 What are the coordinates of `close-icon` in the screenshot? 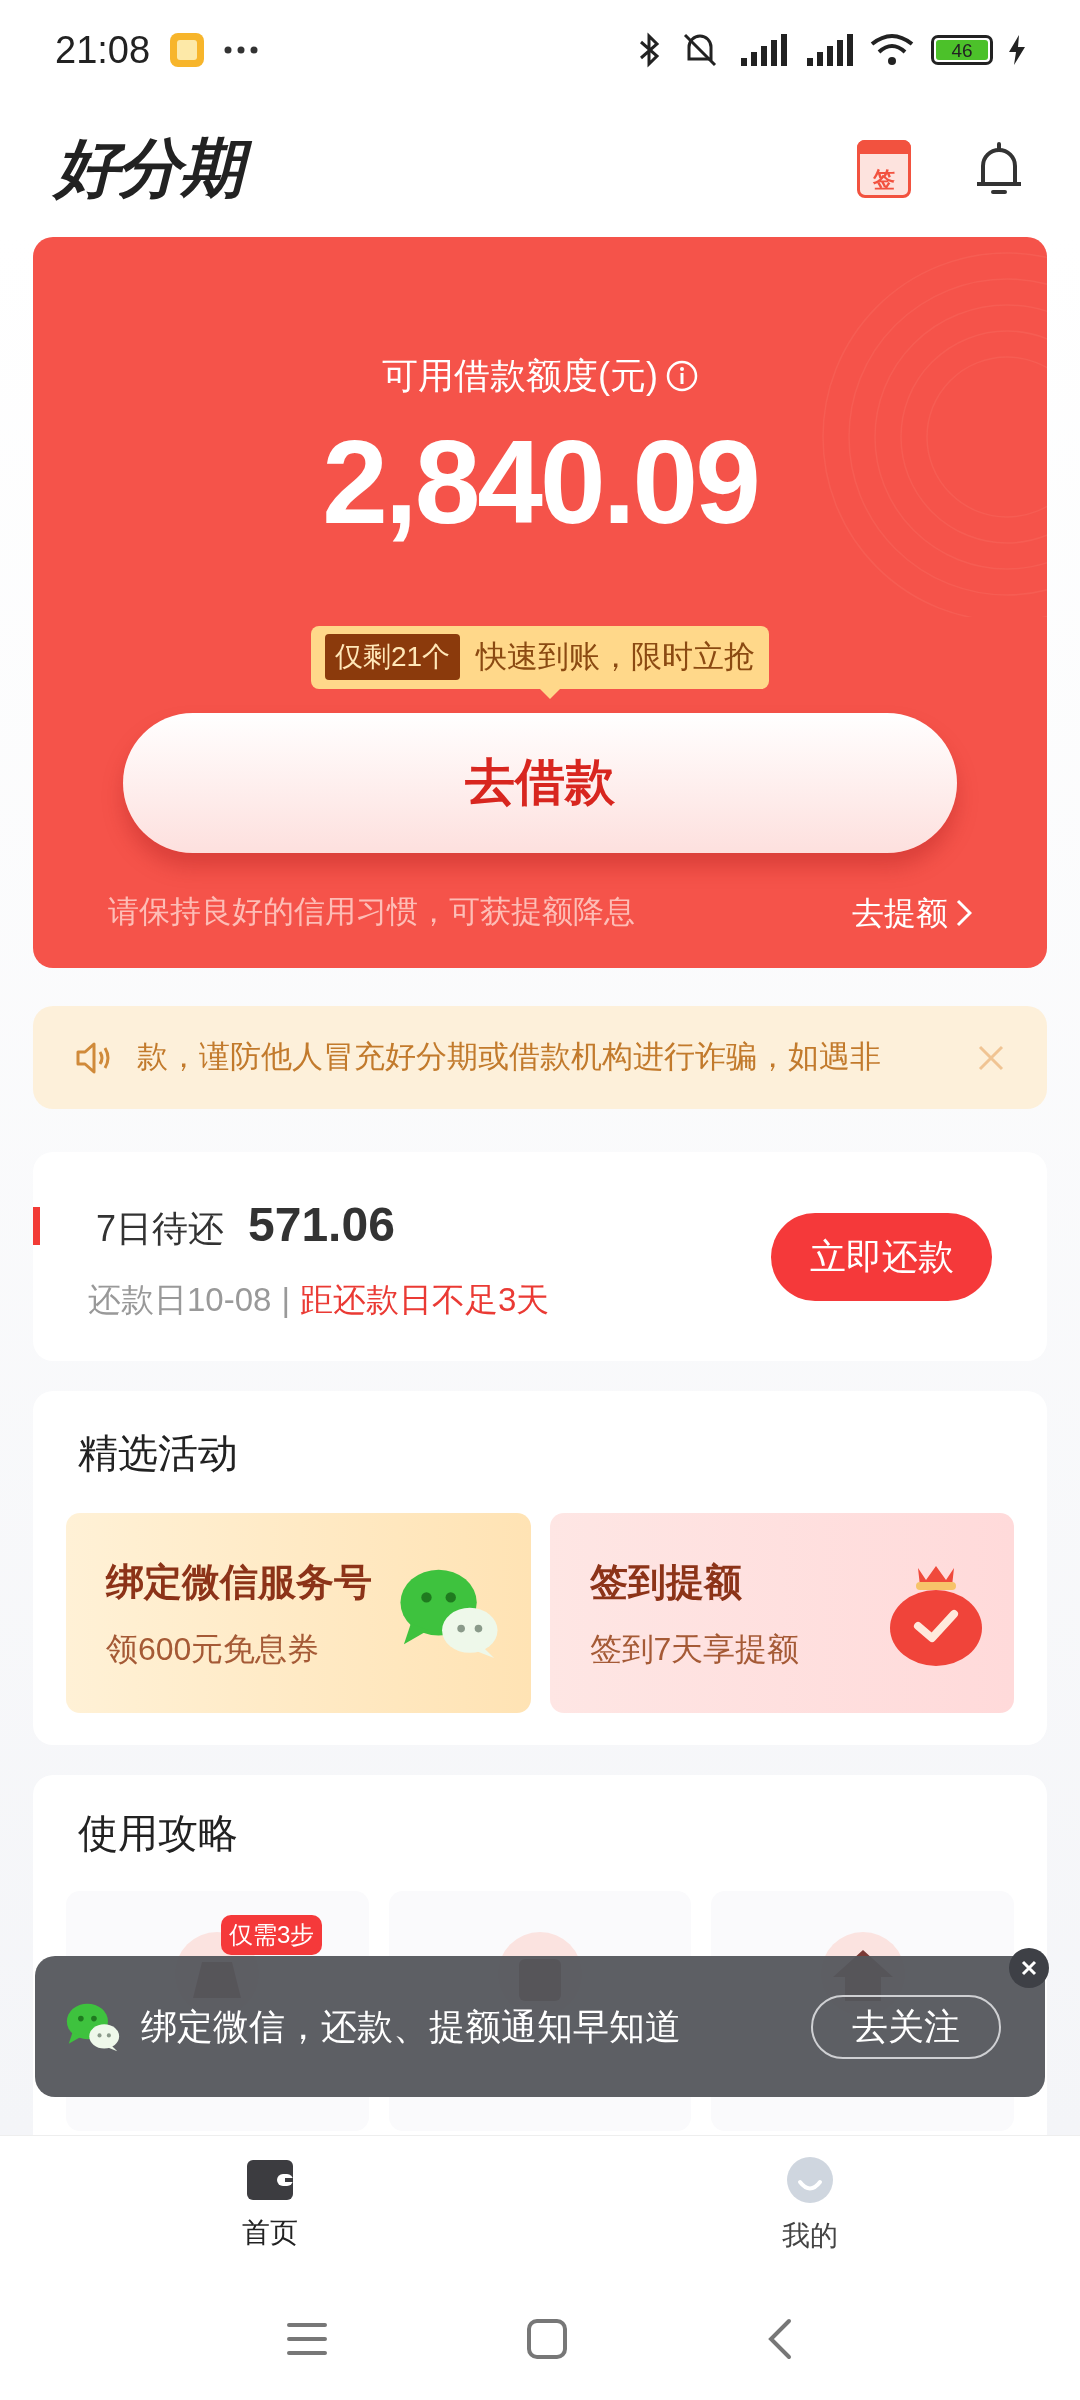 It's located at (1029, 1968).